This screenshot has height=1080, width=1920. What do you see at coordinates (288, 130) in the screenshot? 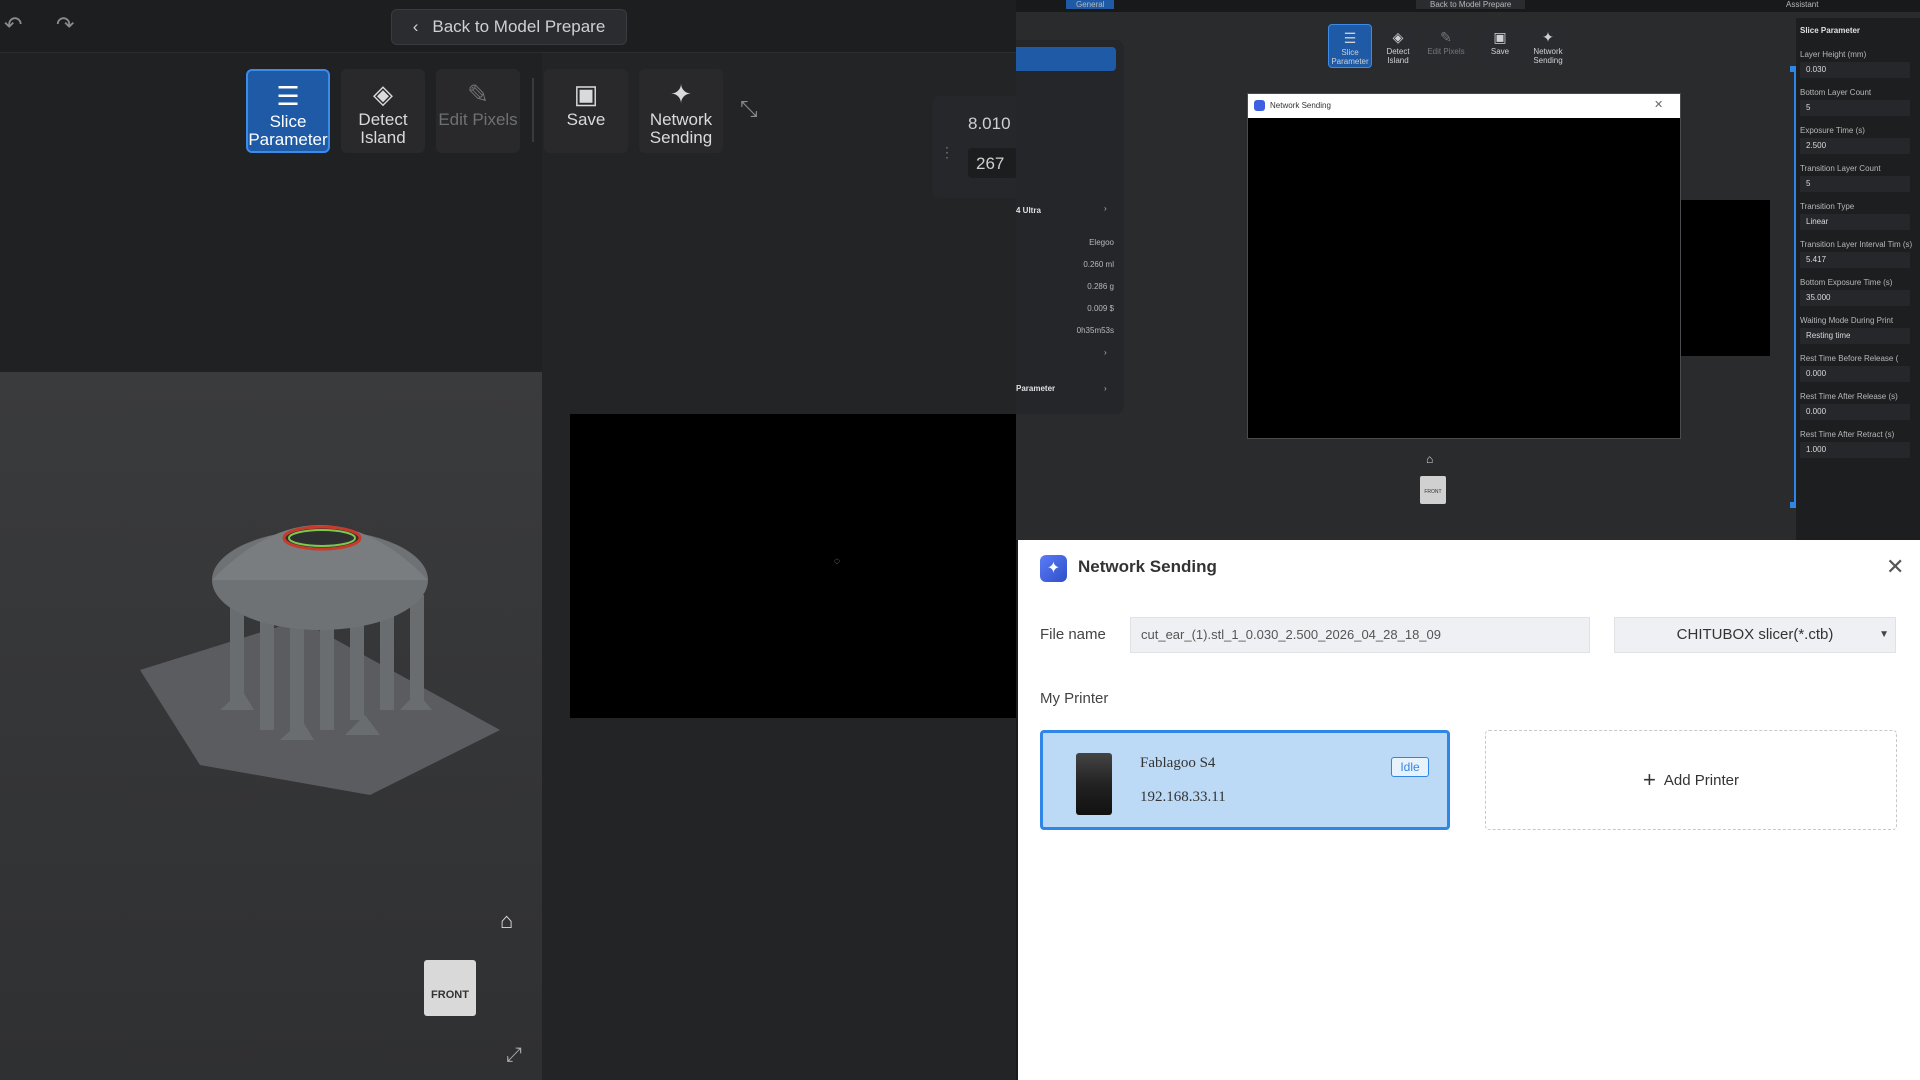
I see `tool-label: Slice Parameter` at bounding box center [288, 130].